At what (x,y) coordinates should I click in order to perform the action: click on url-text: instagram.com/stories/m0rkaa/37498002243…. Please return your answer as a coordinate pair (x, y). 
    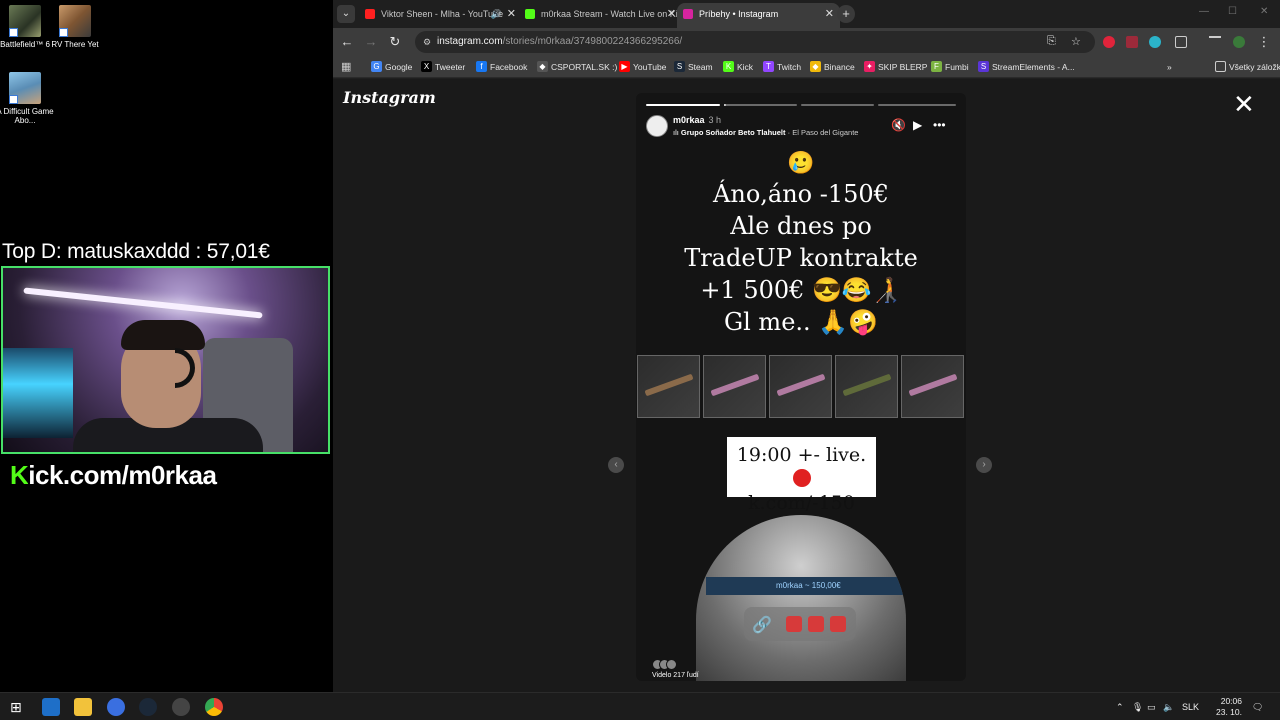
    Looking at the image, I should click on (559, 42).